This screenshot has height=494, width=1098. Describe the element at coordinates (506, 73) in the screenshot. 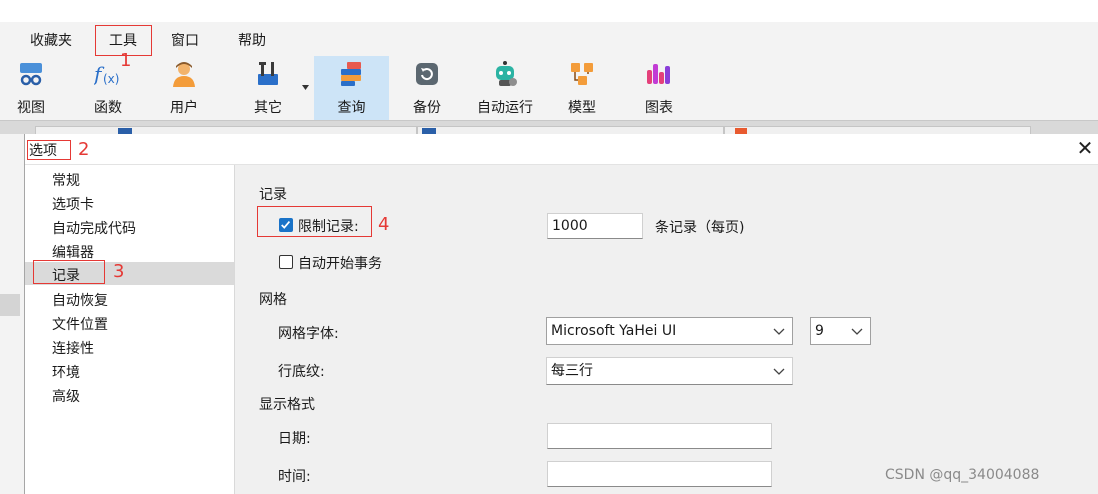

I see `robot-icon` at that location.